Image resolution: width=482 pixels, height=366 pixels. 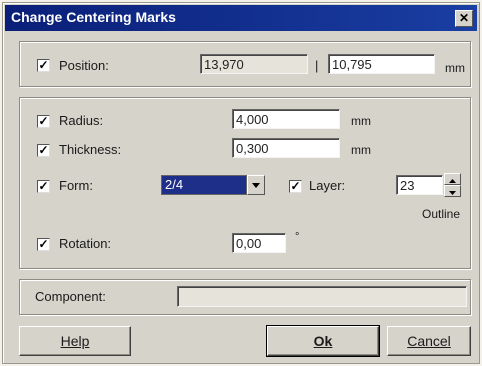 I want to click on position-checkbox: ✓, so click(x=43, y=65).